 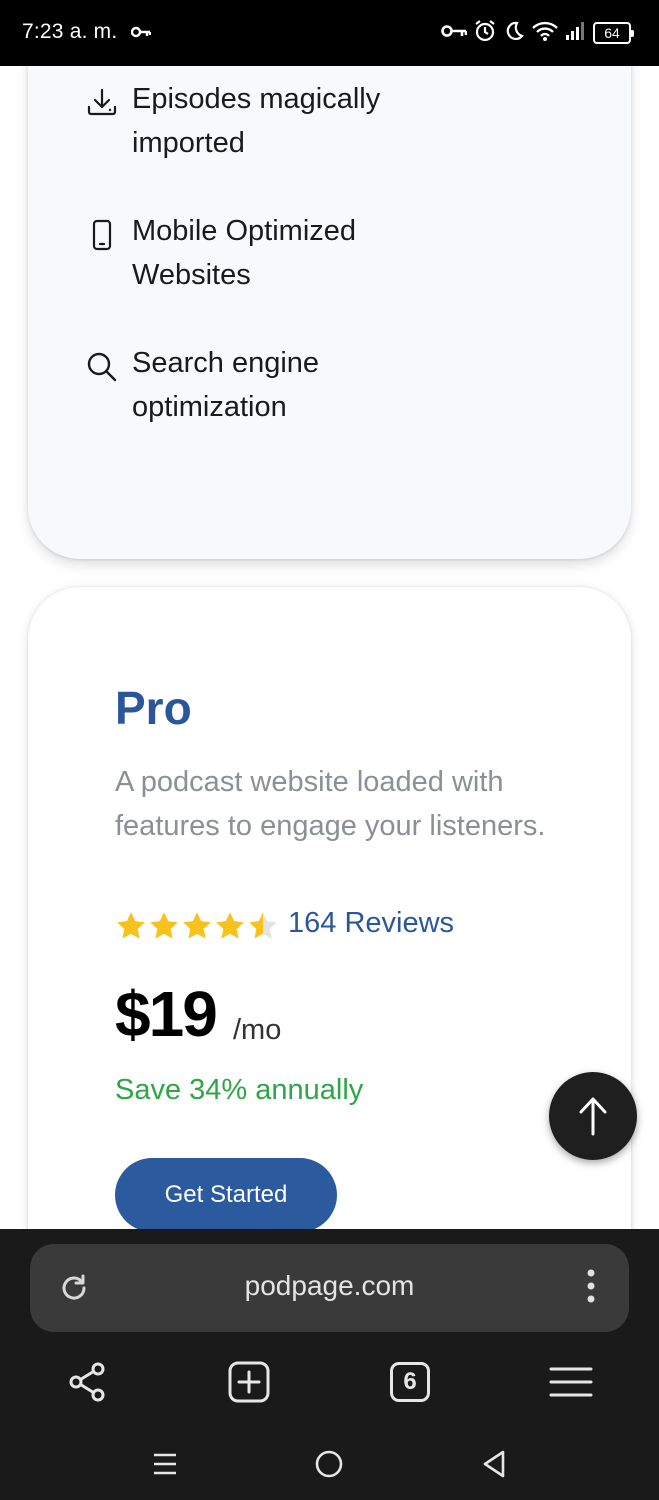 I want to click on wifi-icon, so click(x=545, y=33).